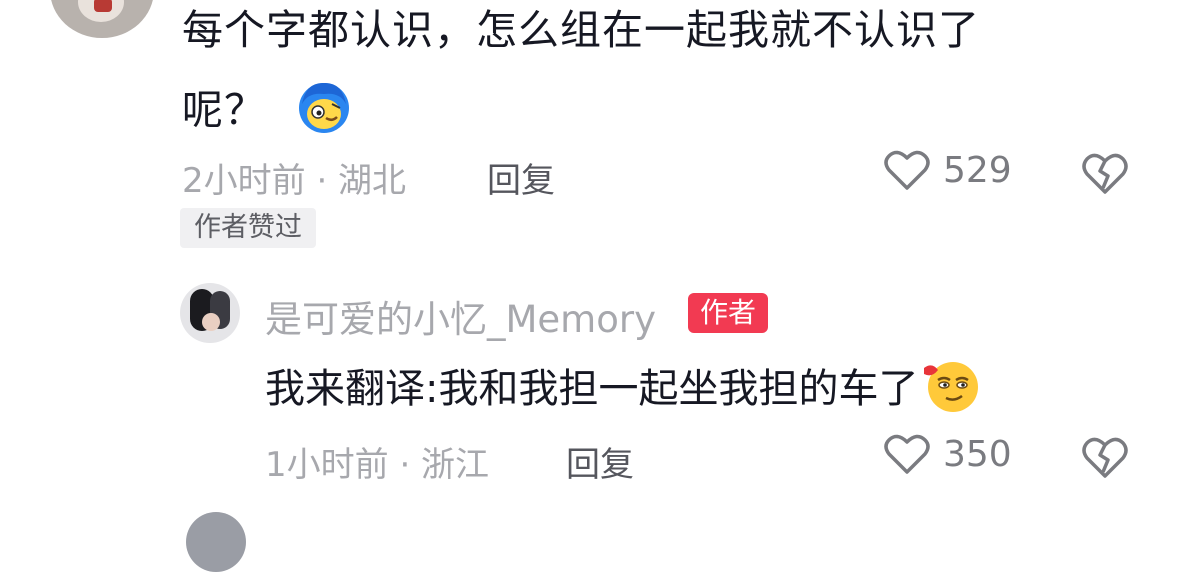 This screenshot has width=1179, height=572. What do you see at coordinates (324, 107) in the screenshot?
I see `emoji-face-icon` at bounding box center [324, 107].